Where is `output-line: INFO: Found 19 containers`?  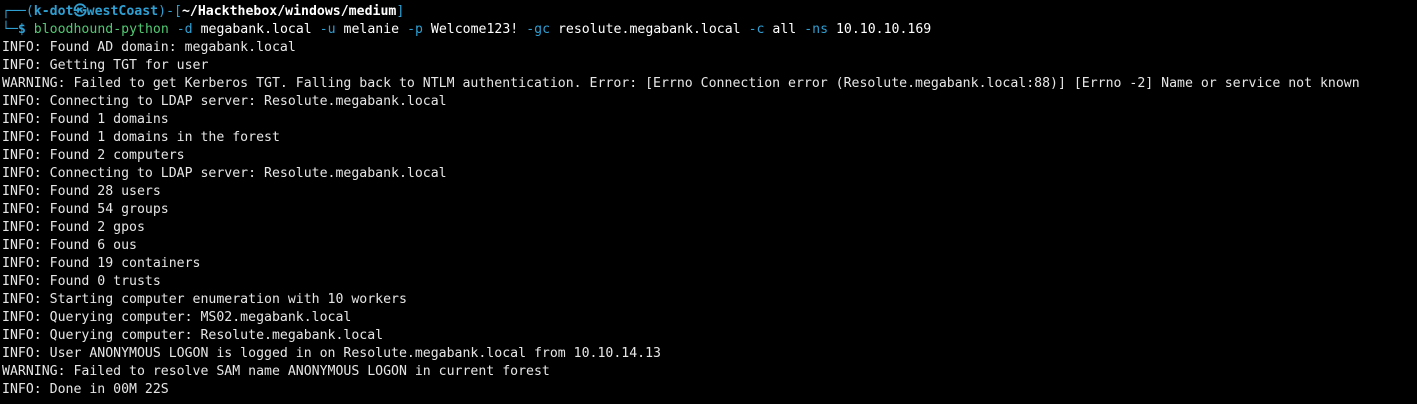
output-line: INFO: Found 19 containers is located at coordinates (101, 263).